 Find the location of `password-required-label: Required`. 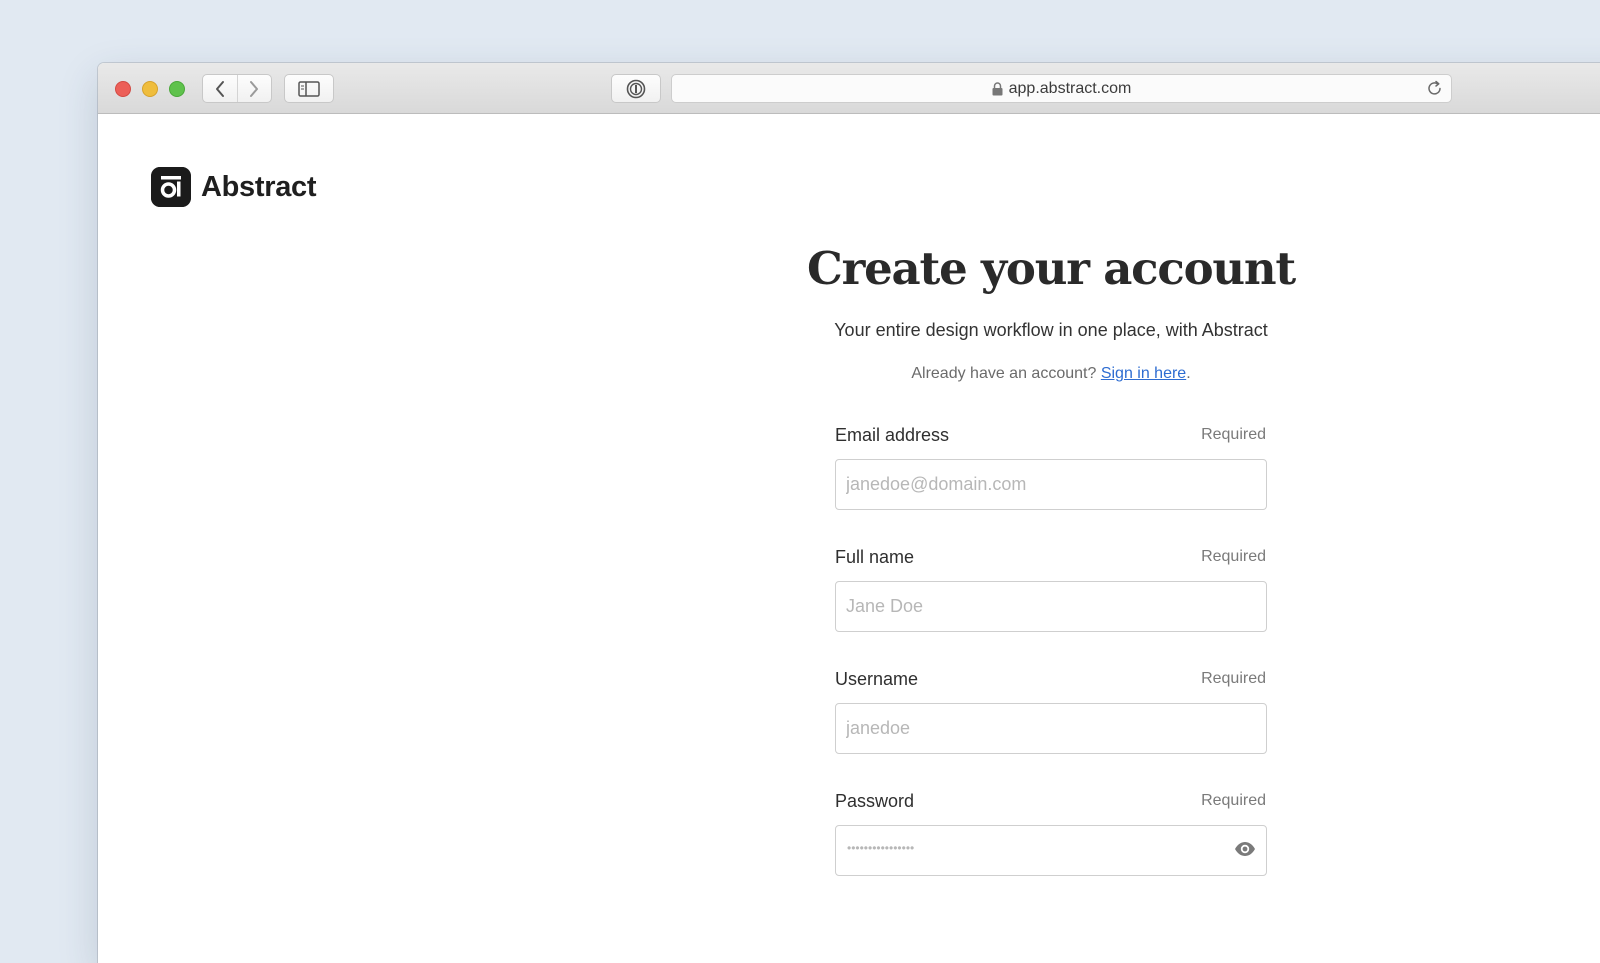

password-required-label: Required is located at coordinates (1233, 800).